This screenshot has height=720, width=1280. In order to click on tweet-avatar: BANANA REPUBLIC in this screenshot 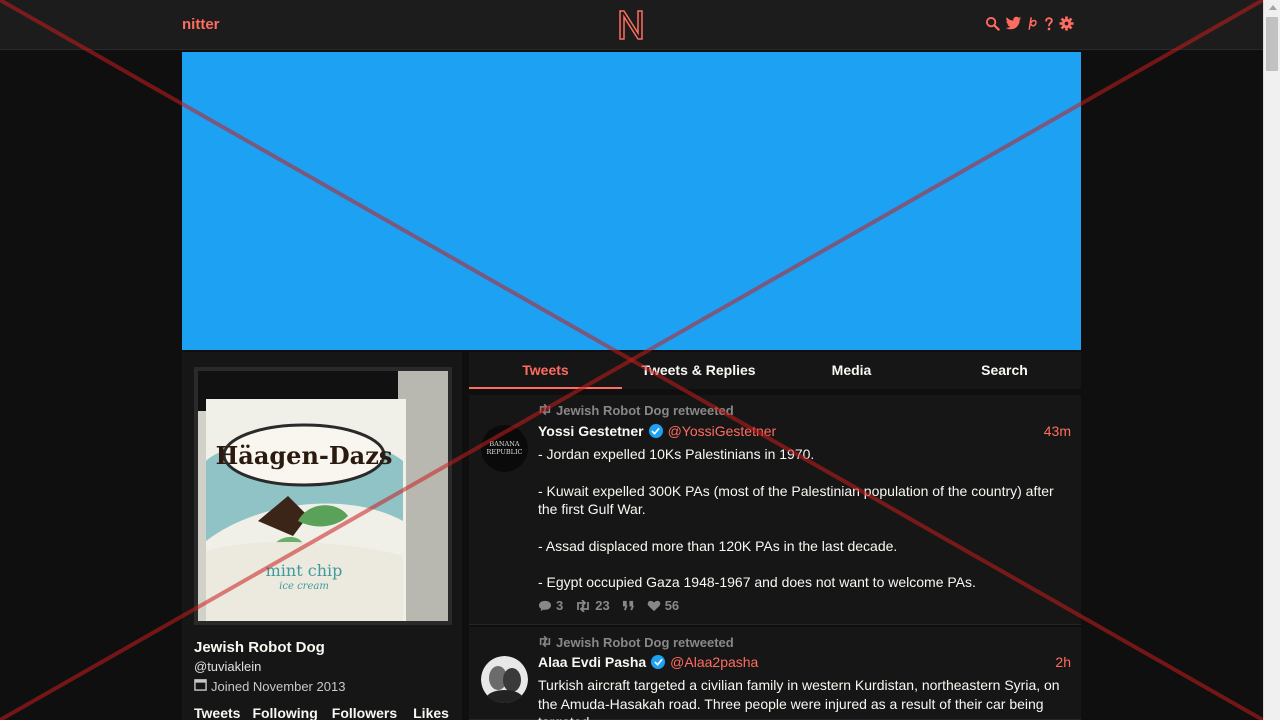, I will do `click(504, 448)`.